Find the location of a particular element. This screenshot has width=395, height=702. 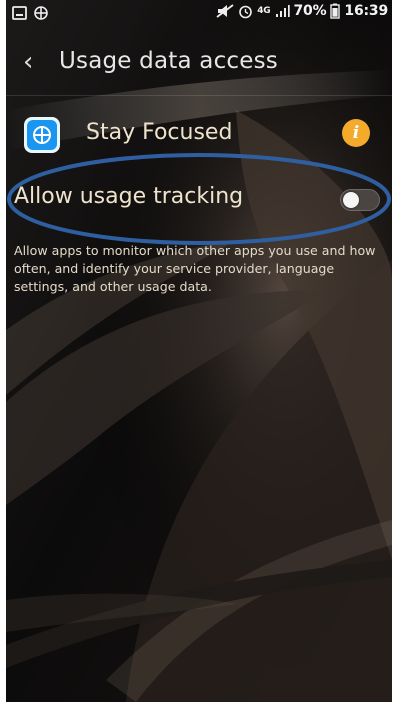

toggle-knob is located at coordinates (351, 200).